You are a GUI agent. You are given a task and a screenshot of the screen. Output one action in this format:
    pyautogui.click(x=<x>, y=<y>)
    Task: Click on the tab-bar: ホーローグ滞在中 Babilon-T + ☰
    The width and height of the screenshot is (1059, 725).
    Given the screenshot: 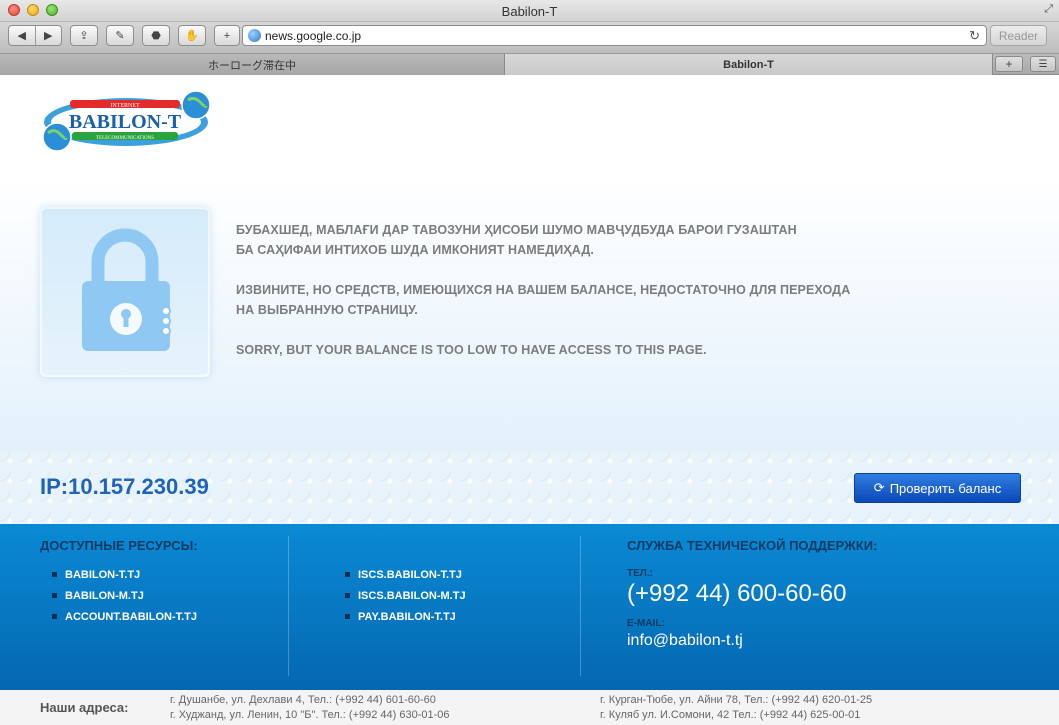 What is the action you would take?
    pyautogui.click(x=529, y=64)
    